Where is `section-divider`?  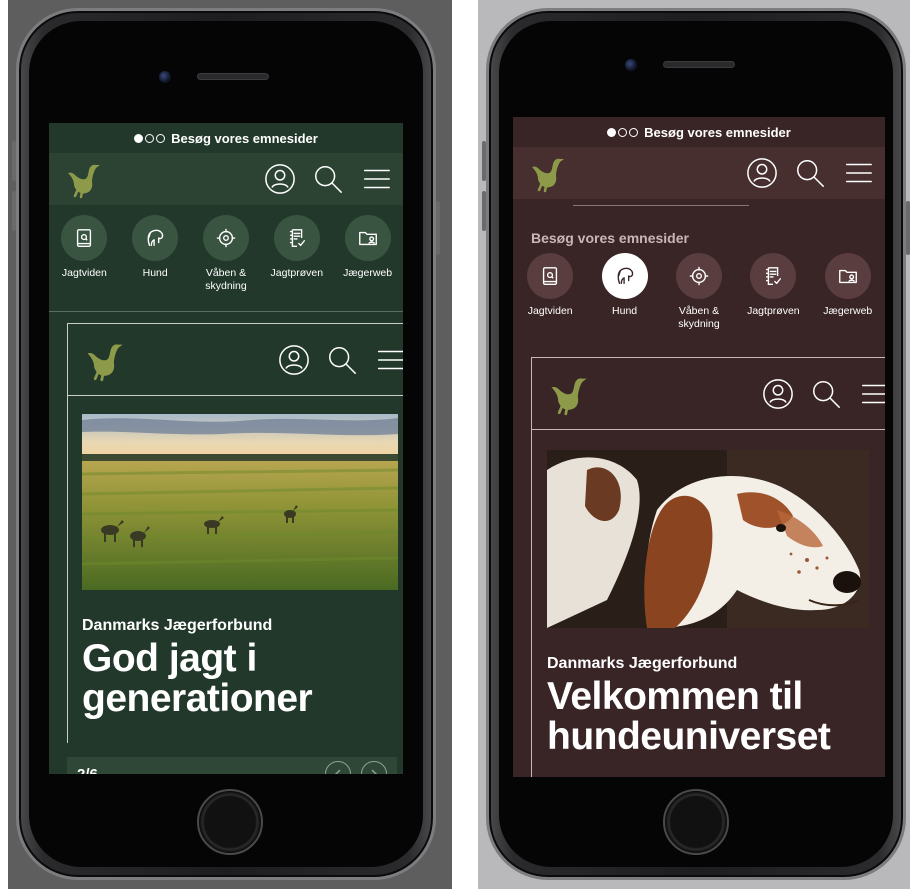 section-divider is located at coordinates (226, 311).